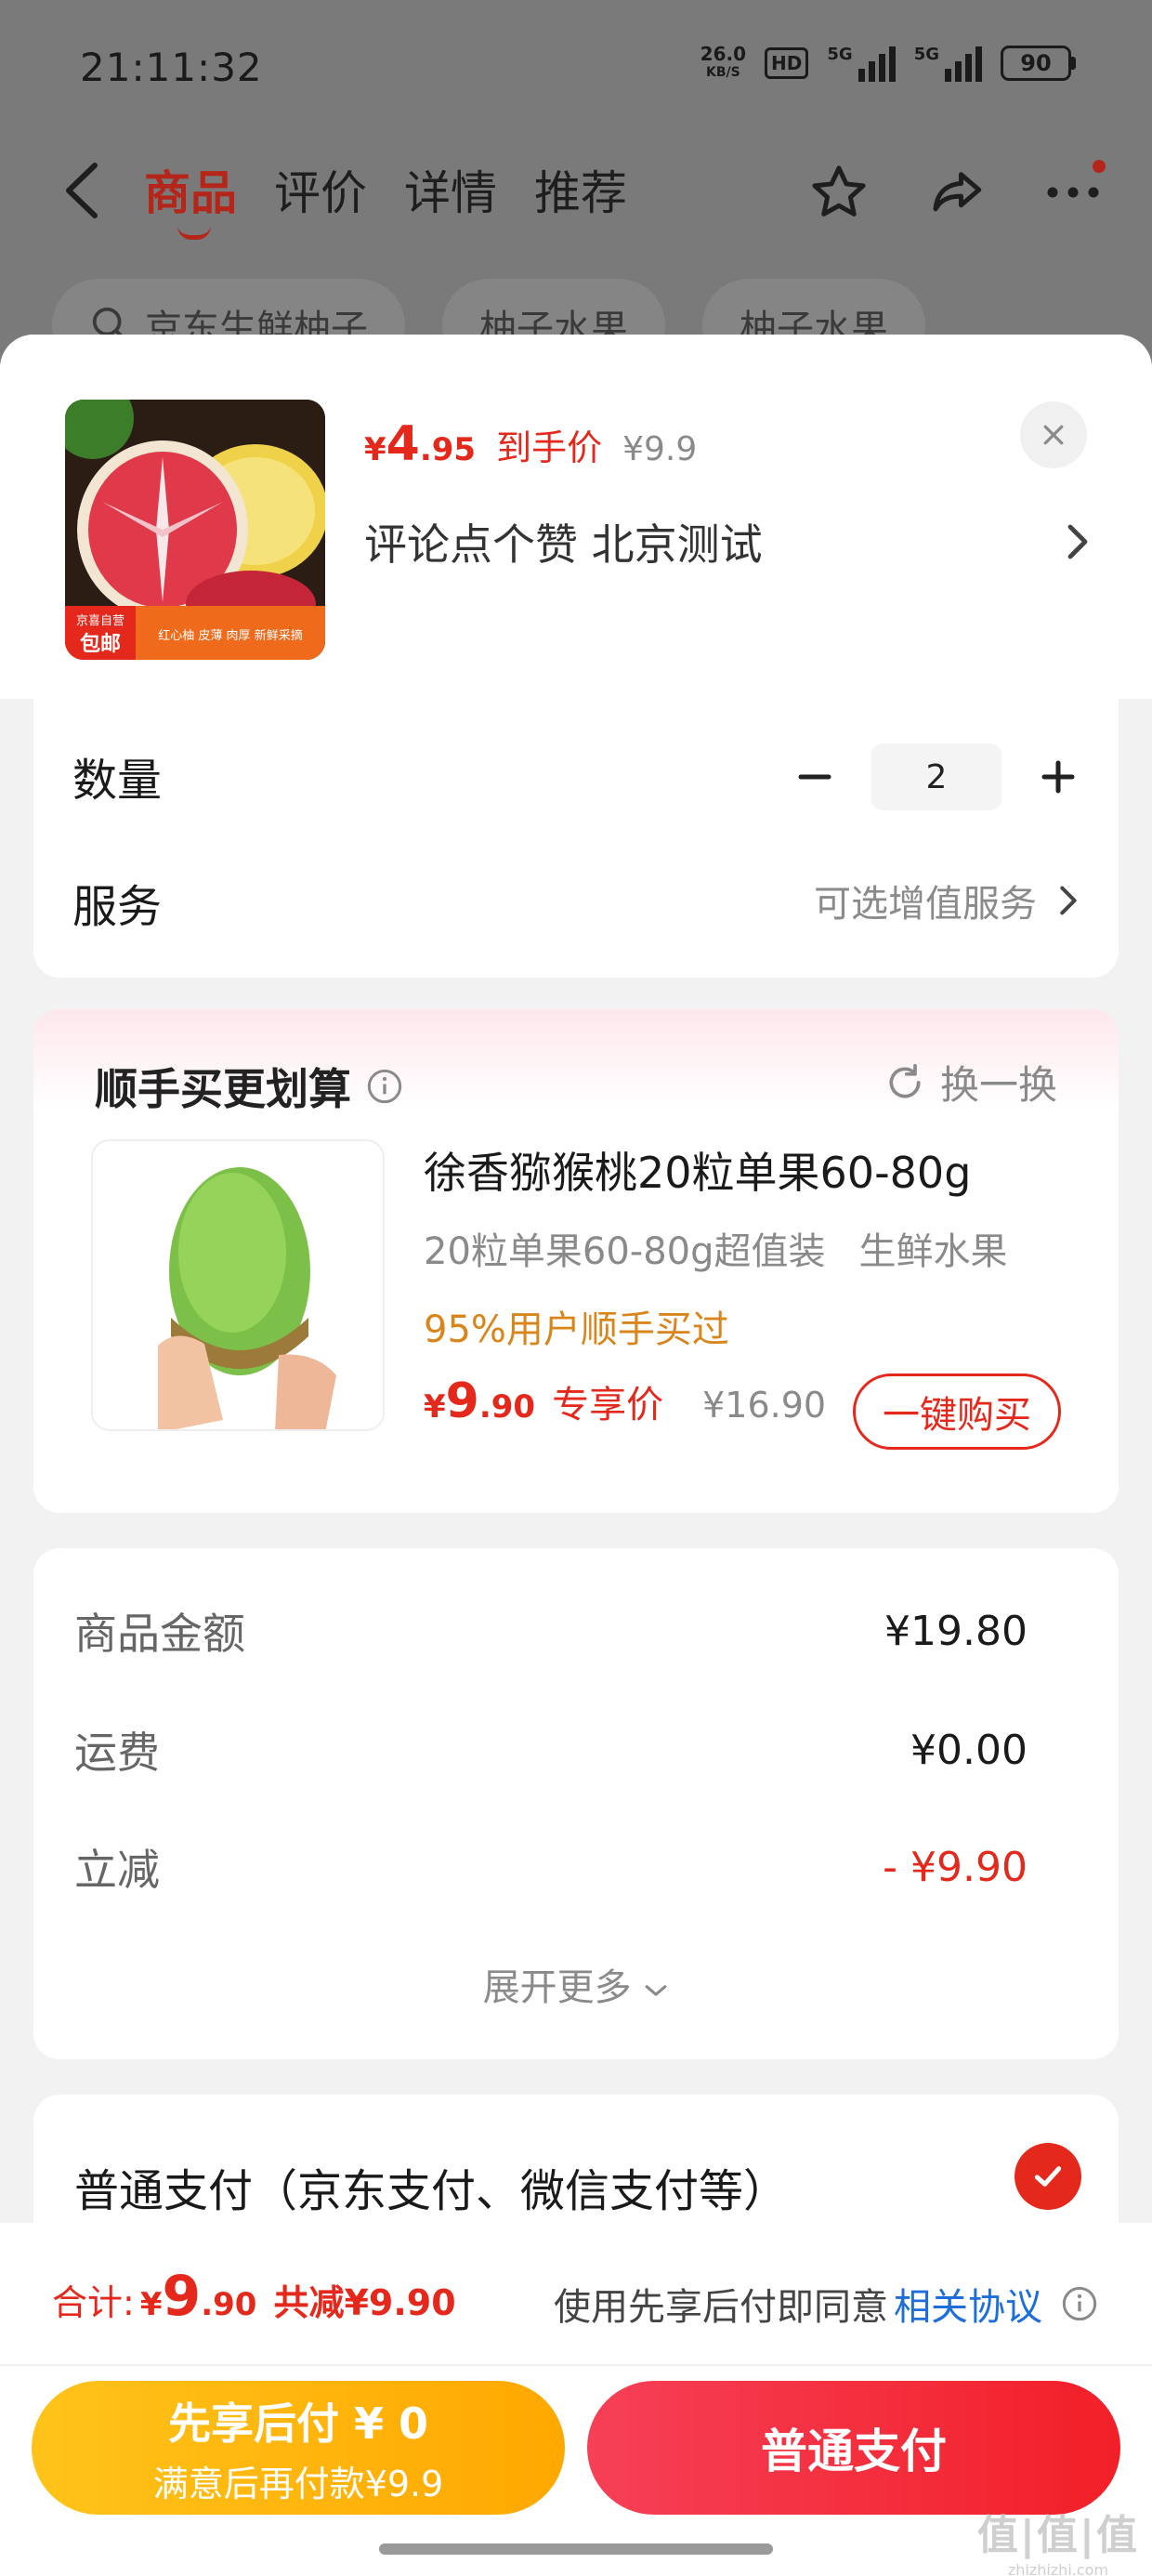 This screenshot has height=2576, width=1152. I want to click on recommended-product-name: 徐香猕猴桃20粒单果60-80g, so click(697, 1170).